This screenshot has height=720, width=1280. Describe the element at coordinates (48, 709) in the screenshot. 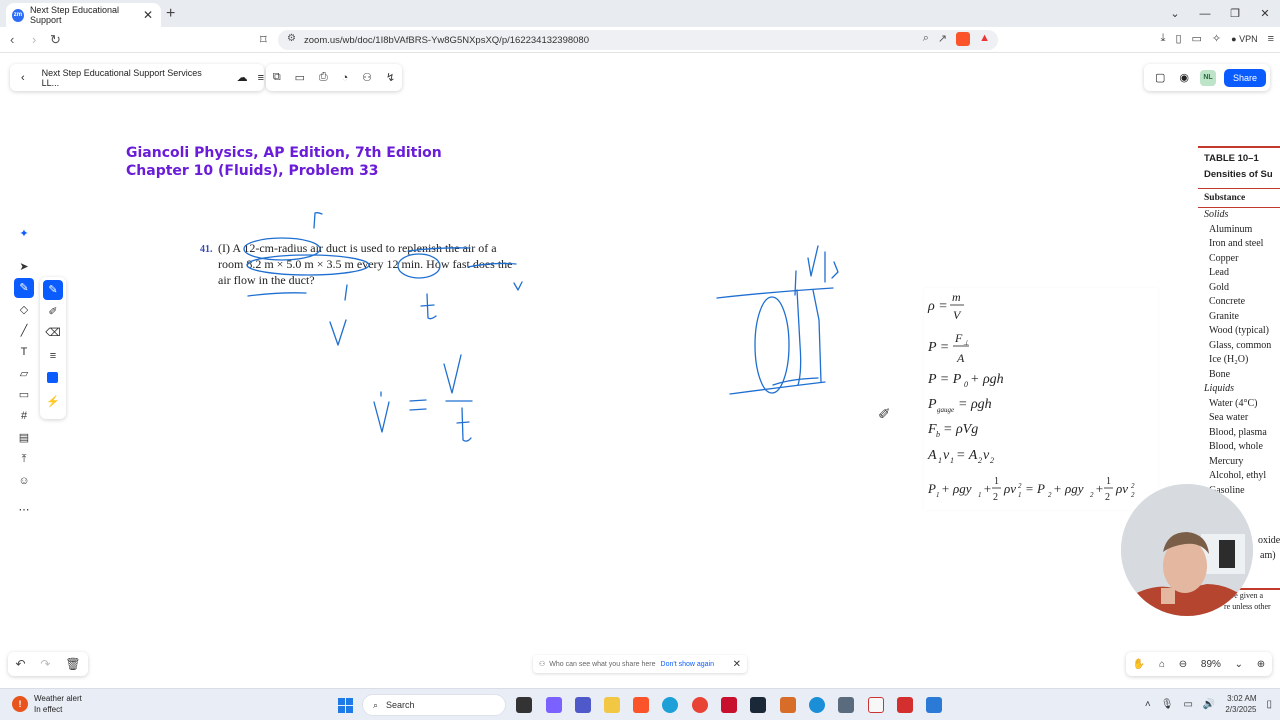

I see `weather-subtitle: In effect` at that location.